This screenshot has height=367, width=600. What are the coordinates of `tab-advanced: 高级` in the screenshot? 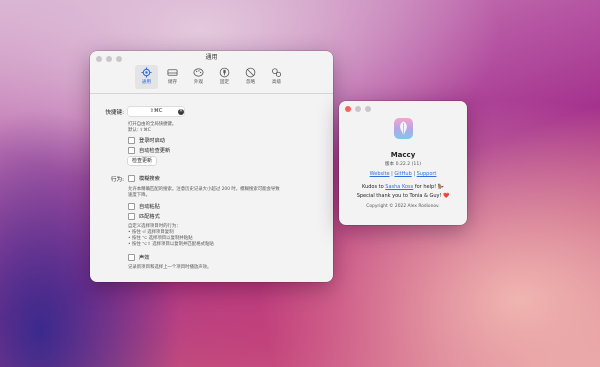 It's located at (276, 77).